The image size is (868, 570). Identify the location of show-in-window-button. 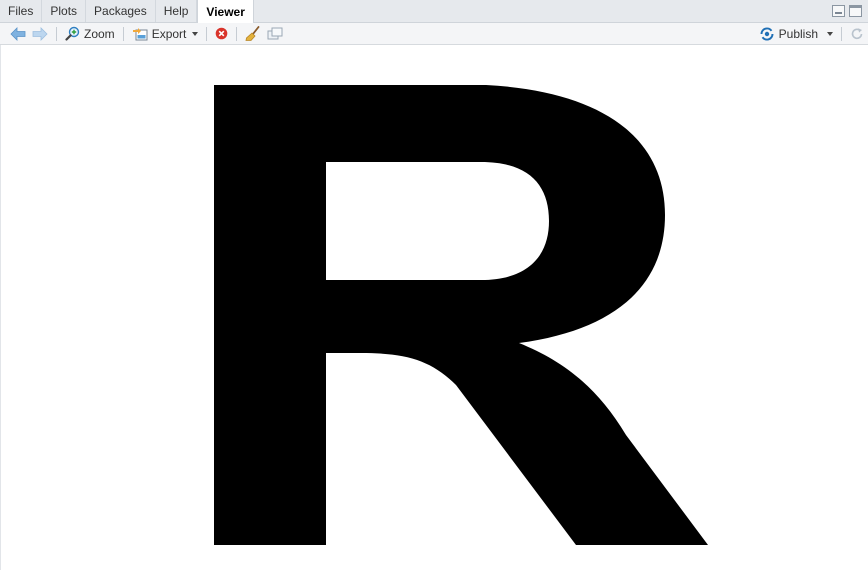
(275, 34).